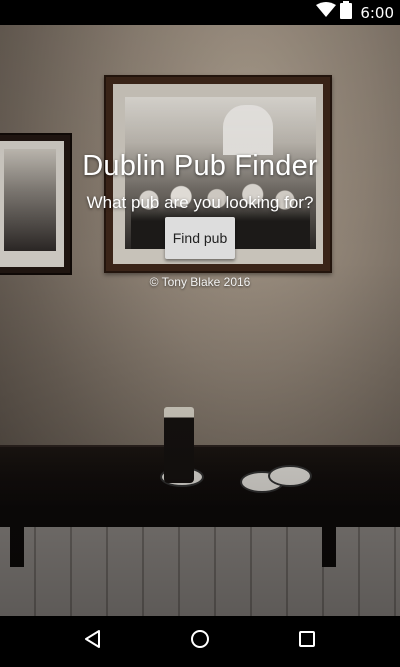  I want to click on status-bar: 6:00, so click(200, 12).